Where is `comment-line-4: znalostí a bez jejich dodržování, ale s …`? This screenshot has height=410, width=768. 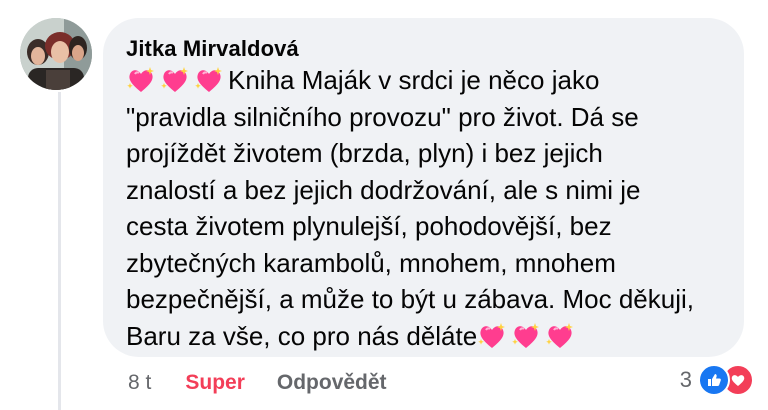 comment-line-4: znalostí a bez jejich dodržování, ale s … is located at coordinates (383, 189).